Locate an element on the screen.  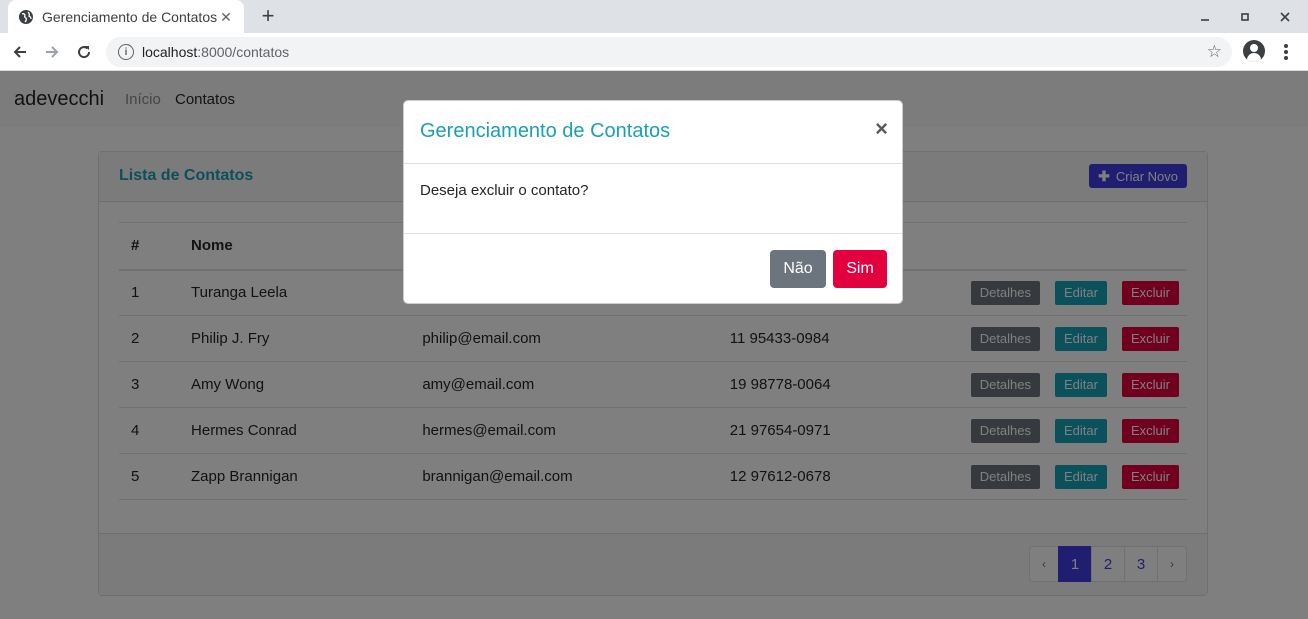
minimize-icon is located at coordinates (1205, 17).